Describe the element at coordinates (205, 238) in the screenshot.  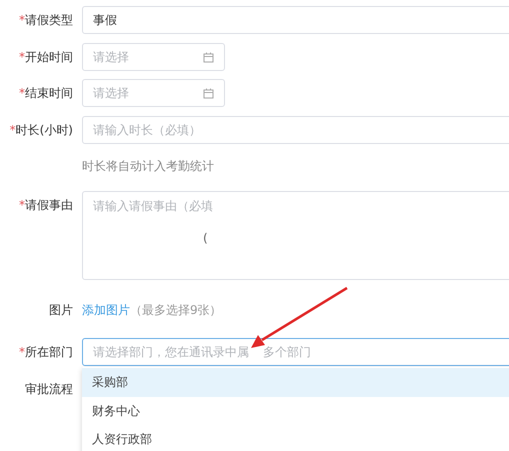
I see `stray-text: (` at that location.